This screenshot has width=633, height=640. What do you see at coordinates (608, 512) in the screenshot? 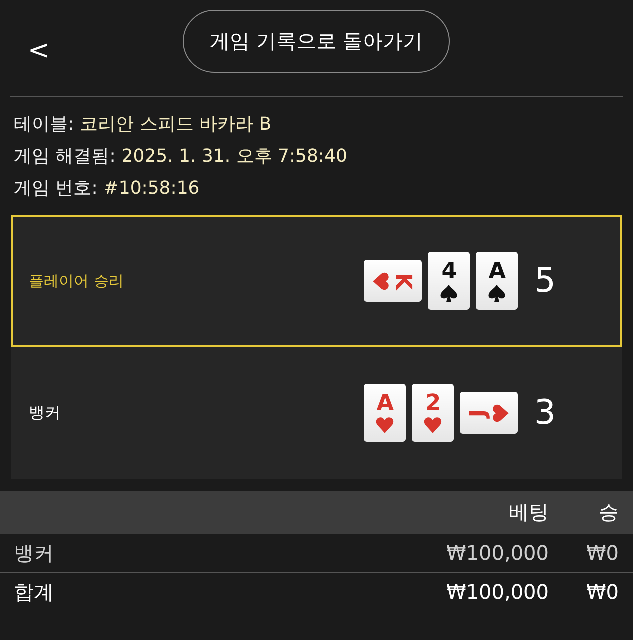
I see `column-header: 승` at bounding box center [608, 512].